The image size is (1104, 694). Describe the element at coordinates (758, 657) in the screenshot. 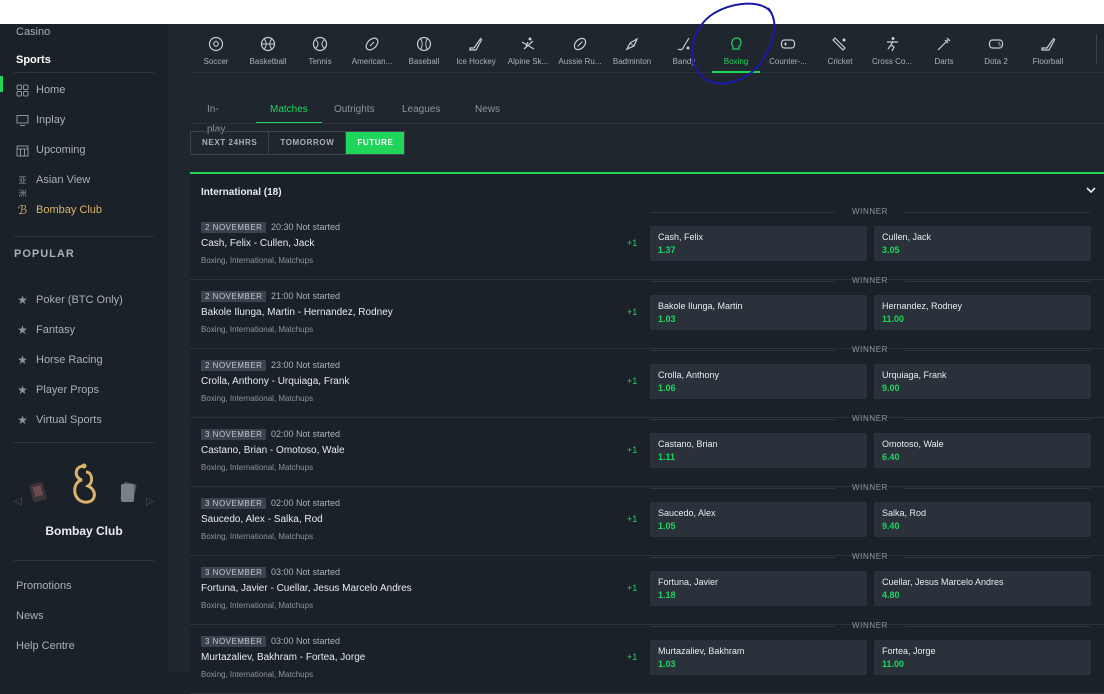

I see `odds-button-home: Murtazaliev, Bakhram 1.03` at that location.